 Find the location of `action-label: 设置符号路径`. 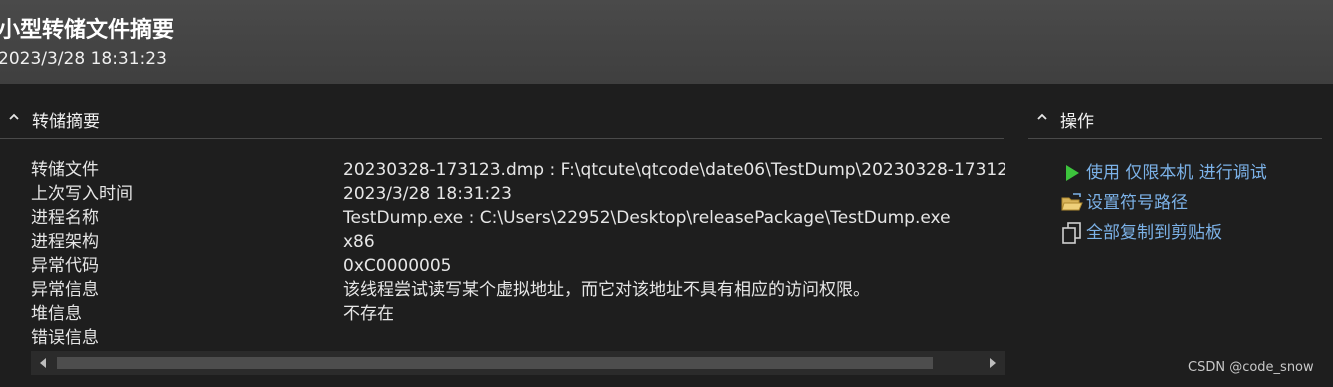

action-label: 设置符号路径 is located at coordinates (1137, 203).